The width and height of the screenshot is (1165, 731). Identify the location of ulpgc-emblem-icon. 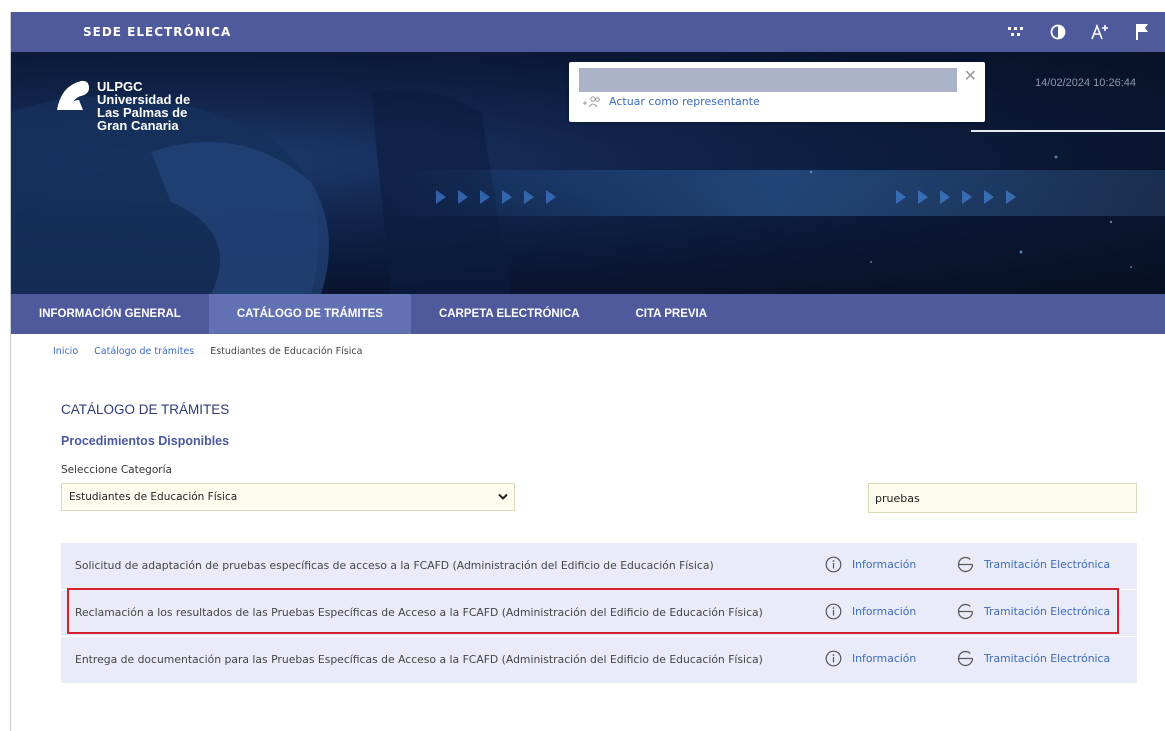
(73, 95).